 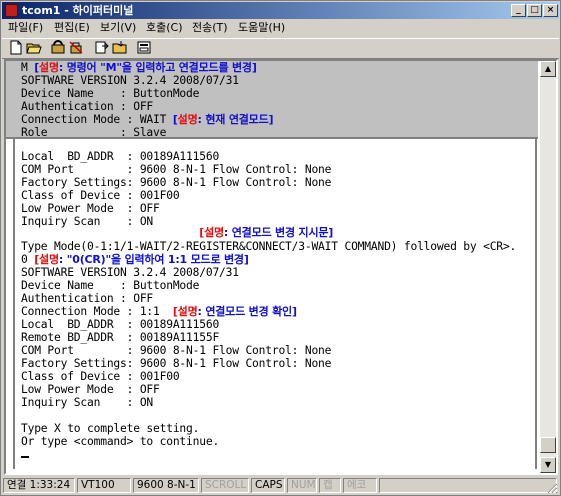 I want to click on window-title: tcom1 - 하이퍼터미널, so click(x=78, y=10).